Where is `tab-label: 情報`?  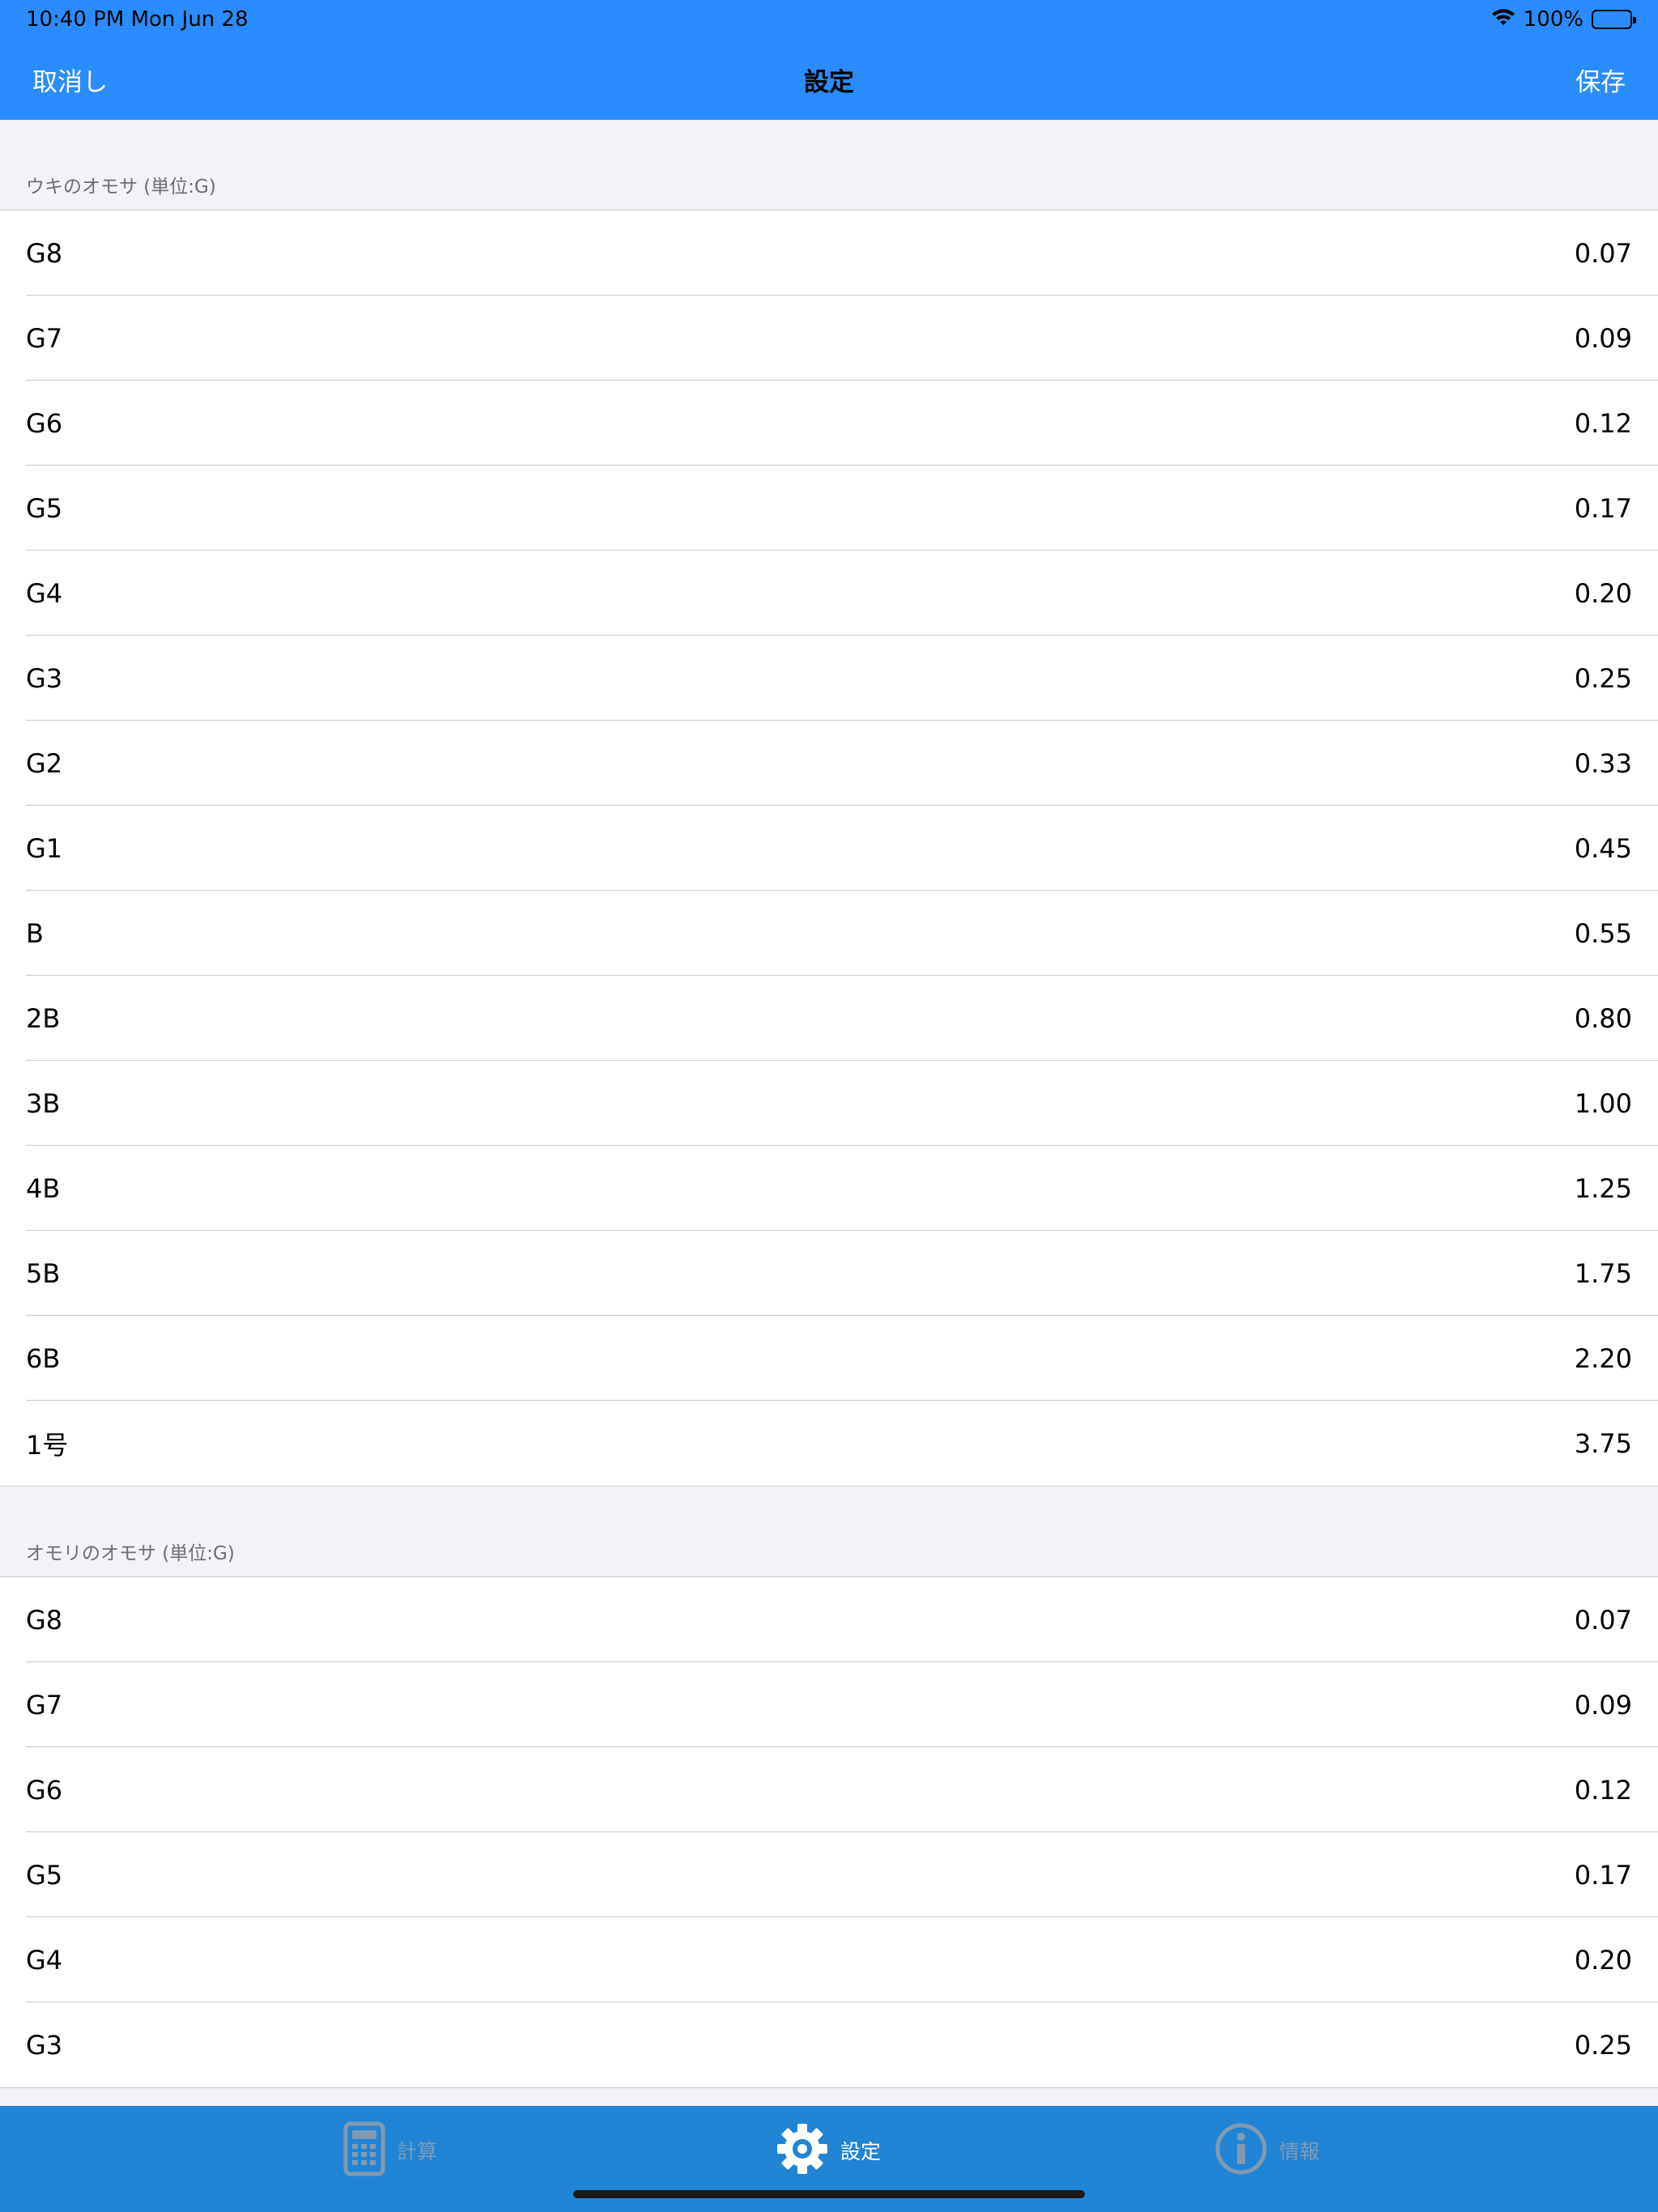
tab-label: 情報 is located at coordinates (1299, 2151).